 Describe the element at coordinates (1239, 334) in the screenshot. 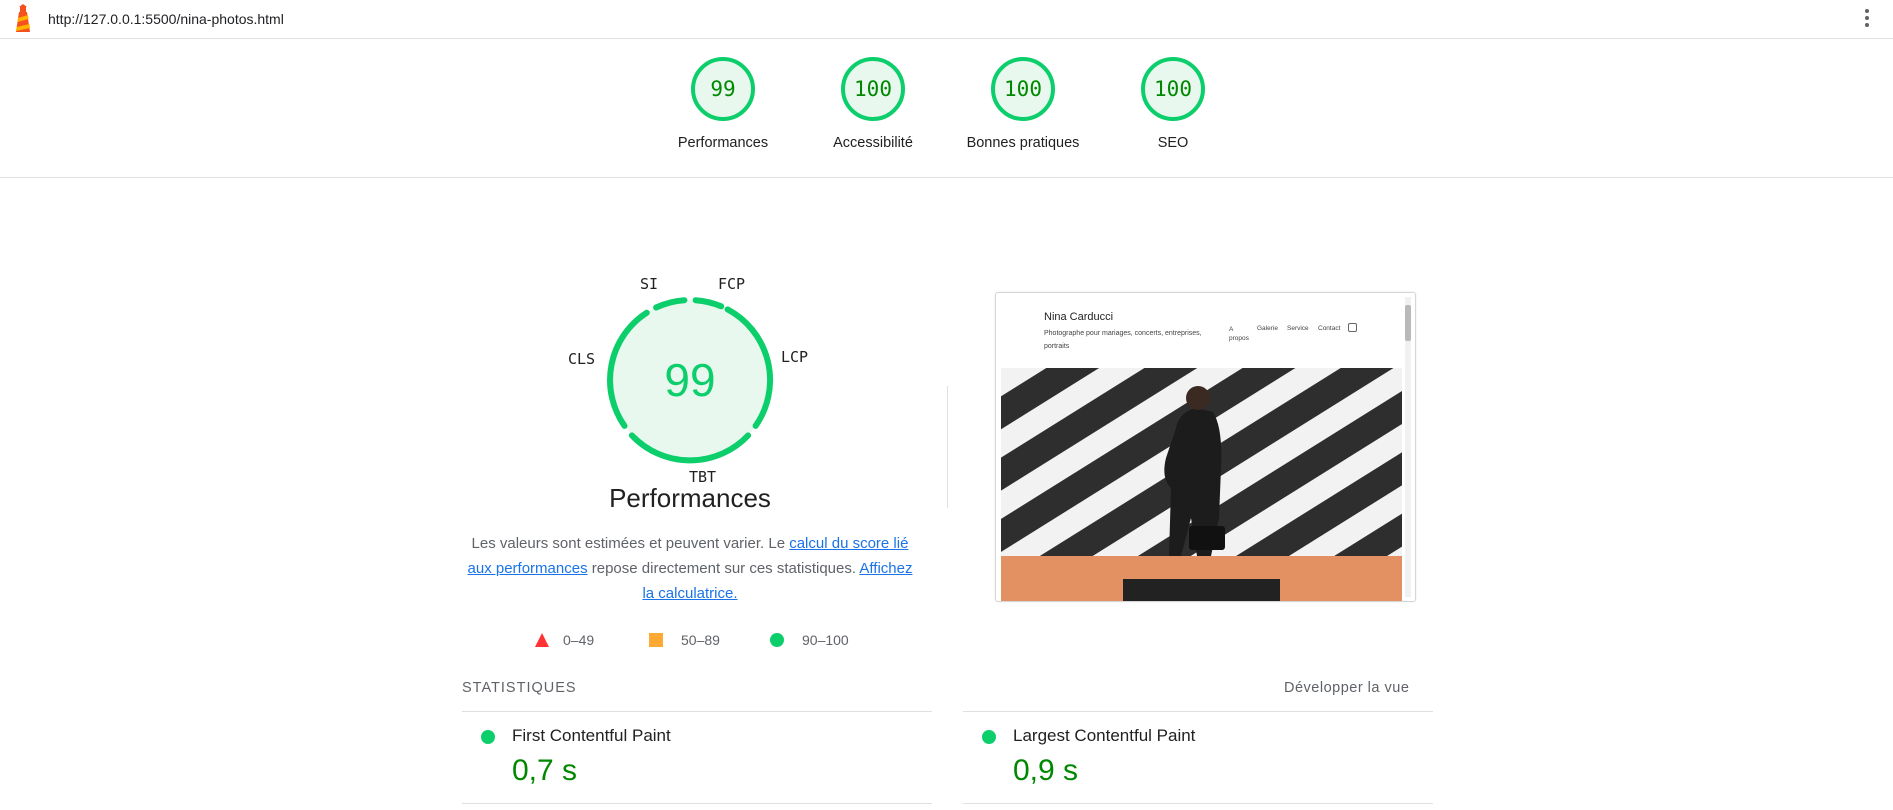

I see `site-nav-item: A propos` at that location.